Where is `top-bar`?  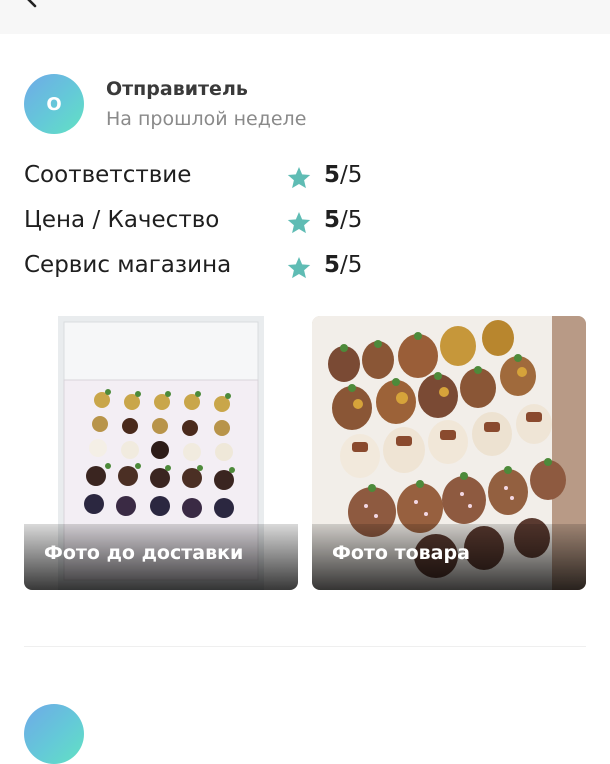 top-bar is located at coordinates (305, 17).